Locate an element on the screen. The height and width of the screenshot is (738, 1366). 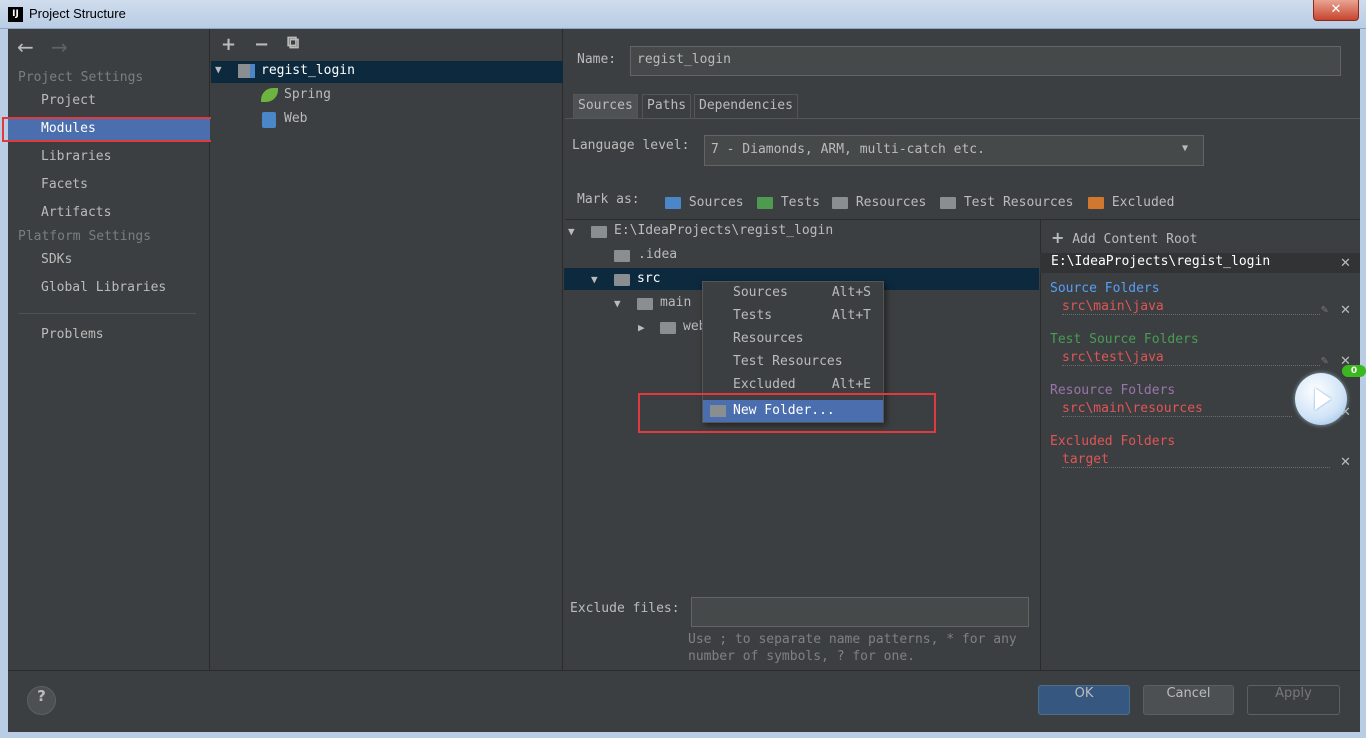
module-root-label: regist_login is located at coordinates (308, 70).